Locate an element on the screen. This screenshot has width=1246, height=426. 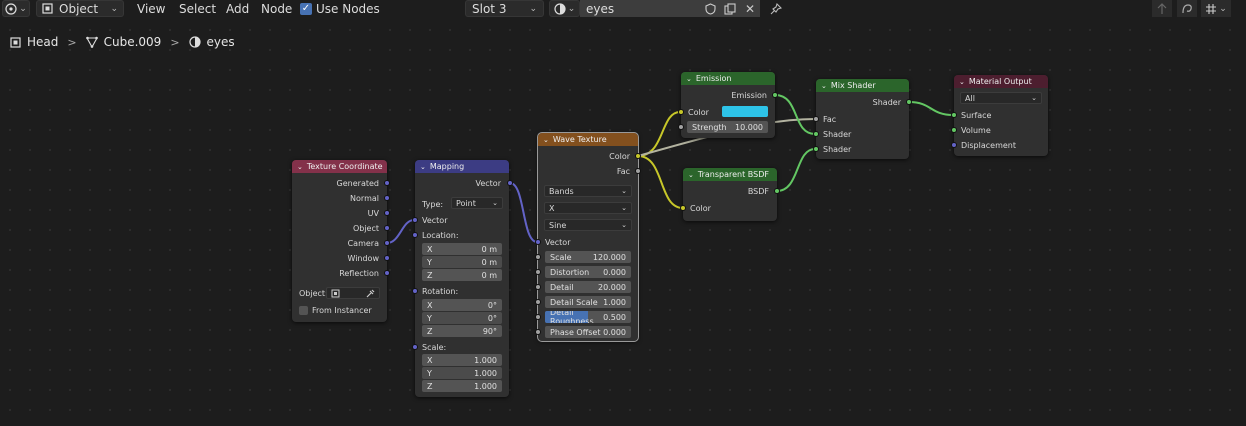
color-swatch is located at coordinates (745, 111).